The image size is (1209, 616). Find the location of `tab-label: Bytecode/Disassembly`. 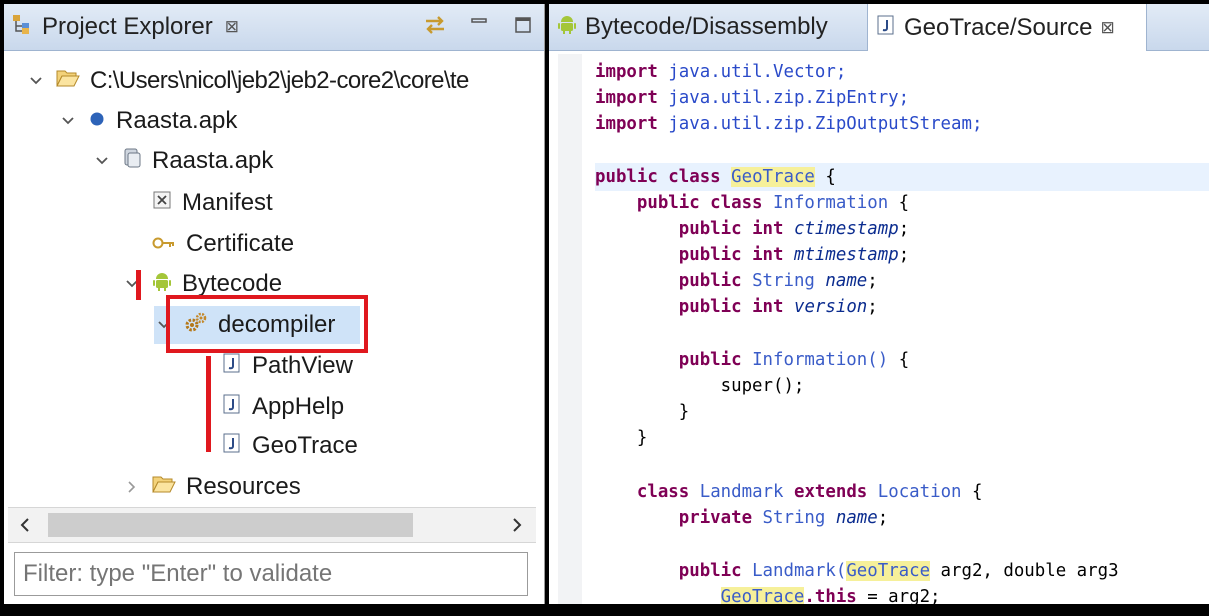

tab-label: Bytecode/Disassembly is located at coordinates (706, 26).